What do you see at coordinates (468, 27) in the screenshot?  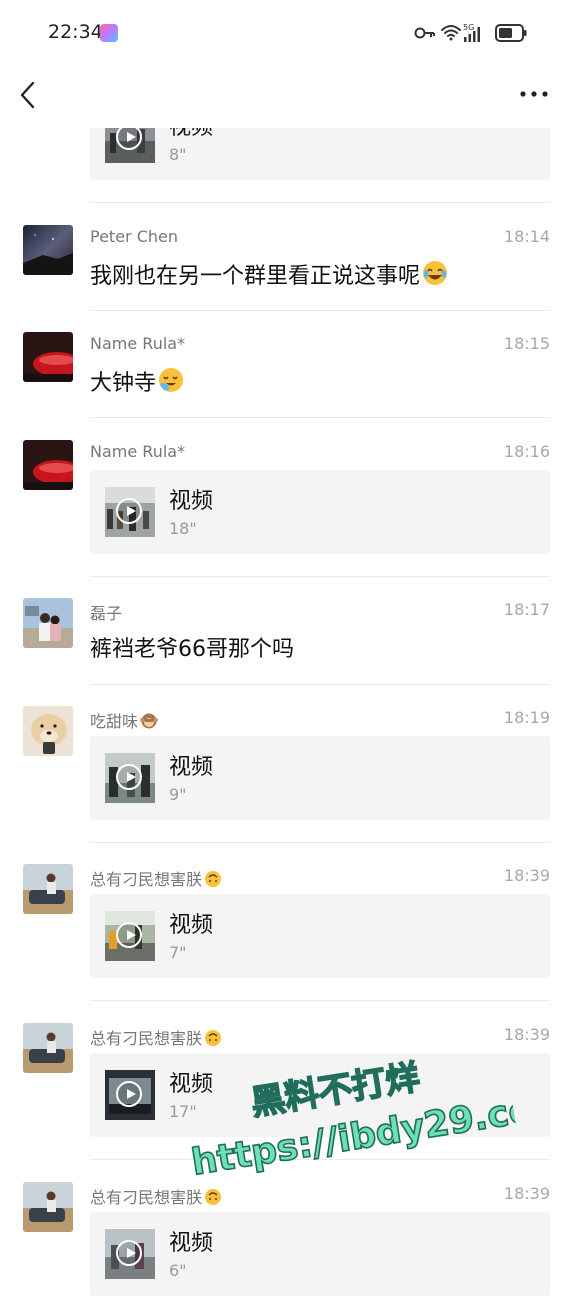 I see `svg-text: 5G` at bounding box center [468, 27].